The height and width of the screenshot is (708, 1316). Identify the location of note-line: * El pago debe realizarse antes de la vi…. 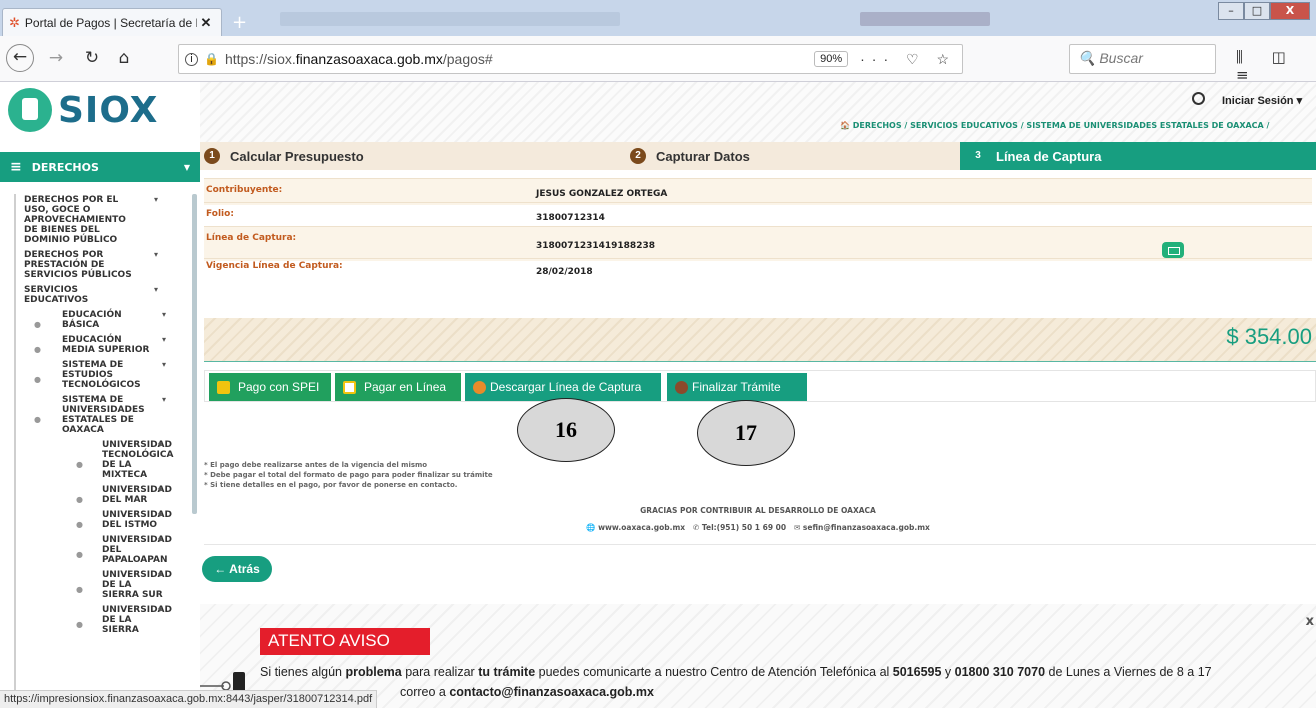
(316, 465).